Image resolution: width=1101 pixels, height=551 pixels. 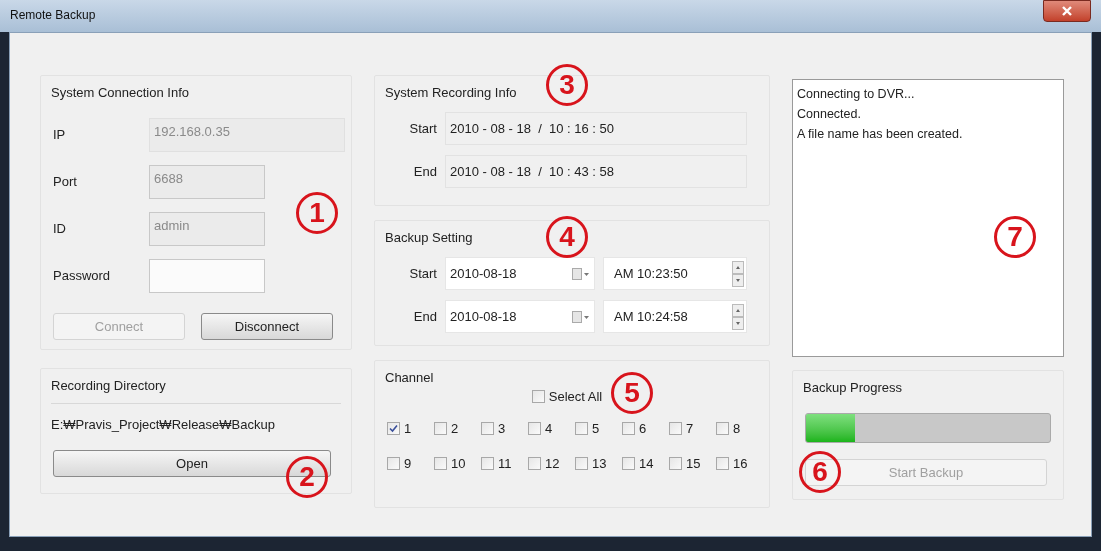 What do you see at coordinates (408, 464) in the screenshot?
I see `checkbox-label: 9` at bounding box center [408, 464].